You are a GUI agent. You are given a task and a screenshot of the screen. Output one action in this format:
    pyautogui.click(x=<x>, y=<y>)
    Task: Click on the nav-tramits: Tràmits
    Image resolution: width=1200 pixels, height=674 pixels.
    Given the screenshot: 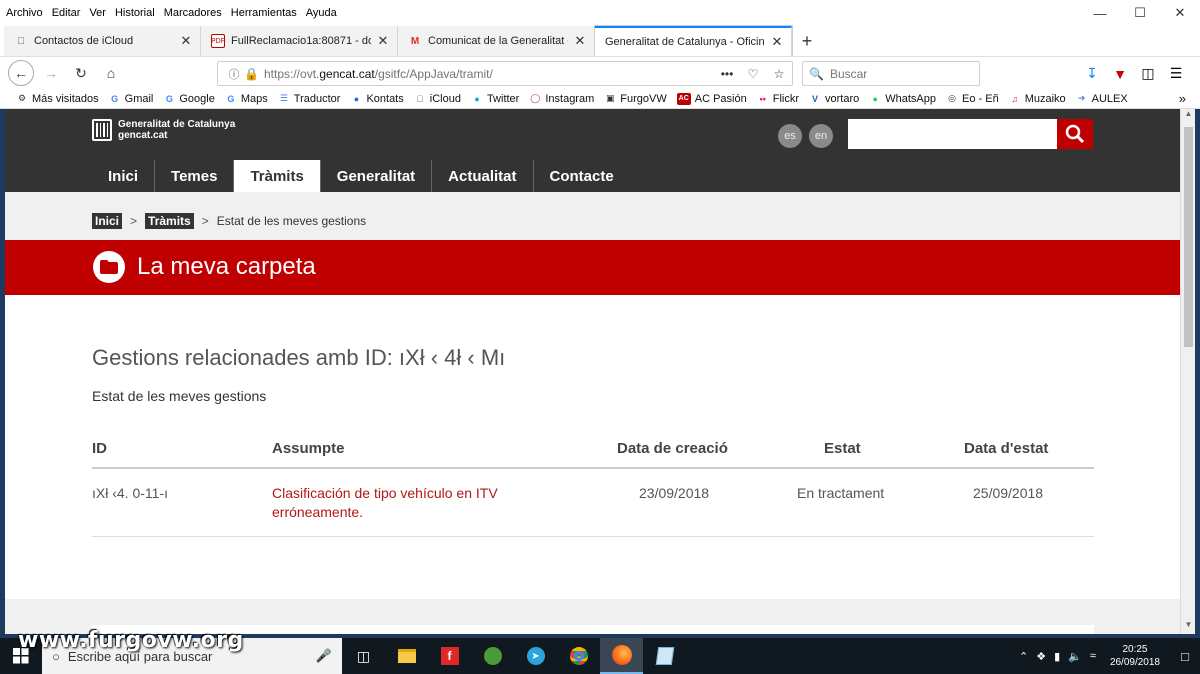 What is the action you would take?
    pyautogui.click(x=276, y=176)
    